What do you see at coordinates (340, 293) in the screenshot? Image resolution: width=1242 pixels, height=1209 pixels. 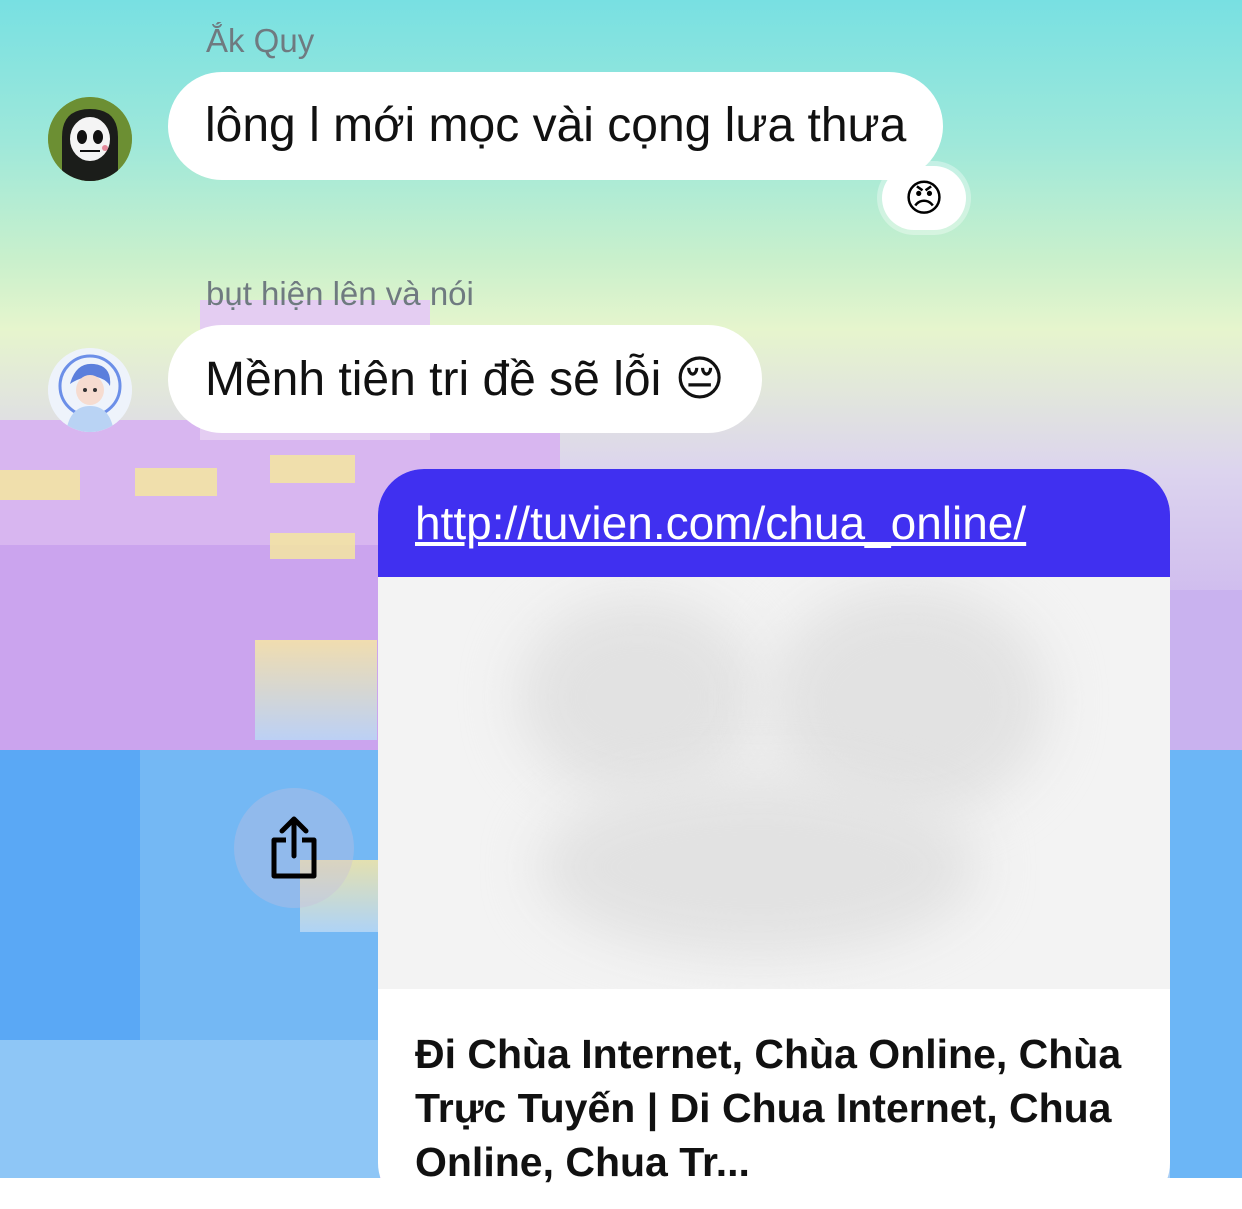 I see `sender-name: bụt hiện lên và nói` at bounding box center [340, 293].